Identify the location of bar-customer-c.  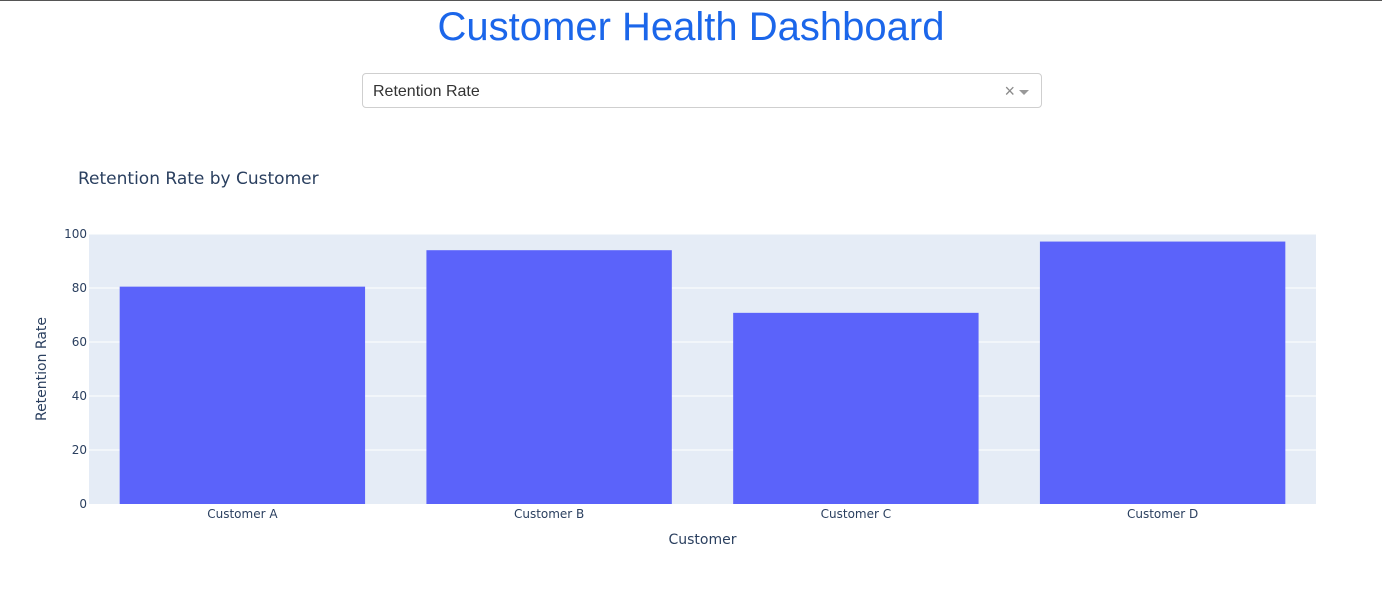
(856, 408).